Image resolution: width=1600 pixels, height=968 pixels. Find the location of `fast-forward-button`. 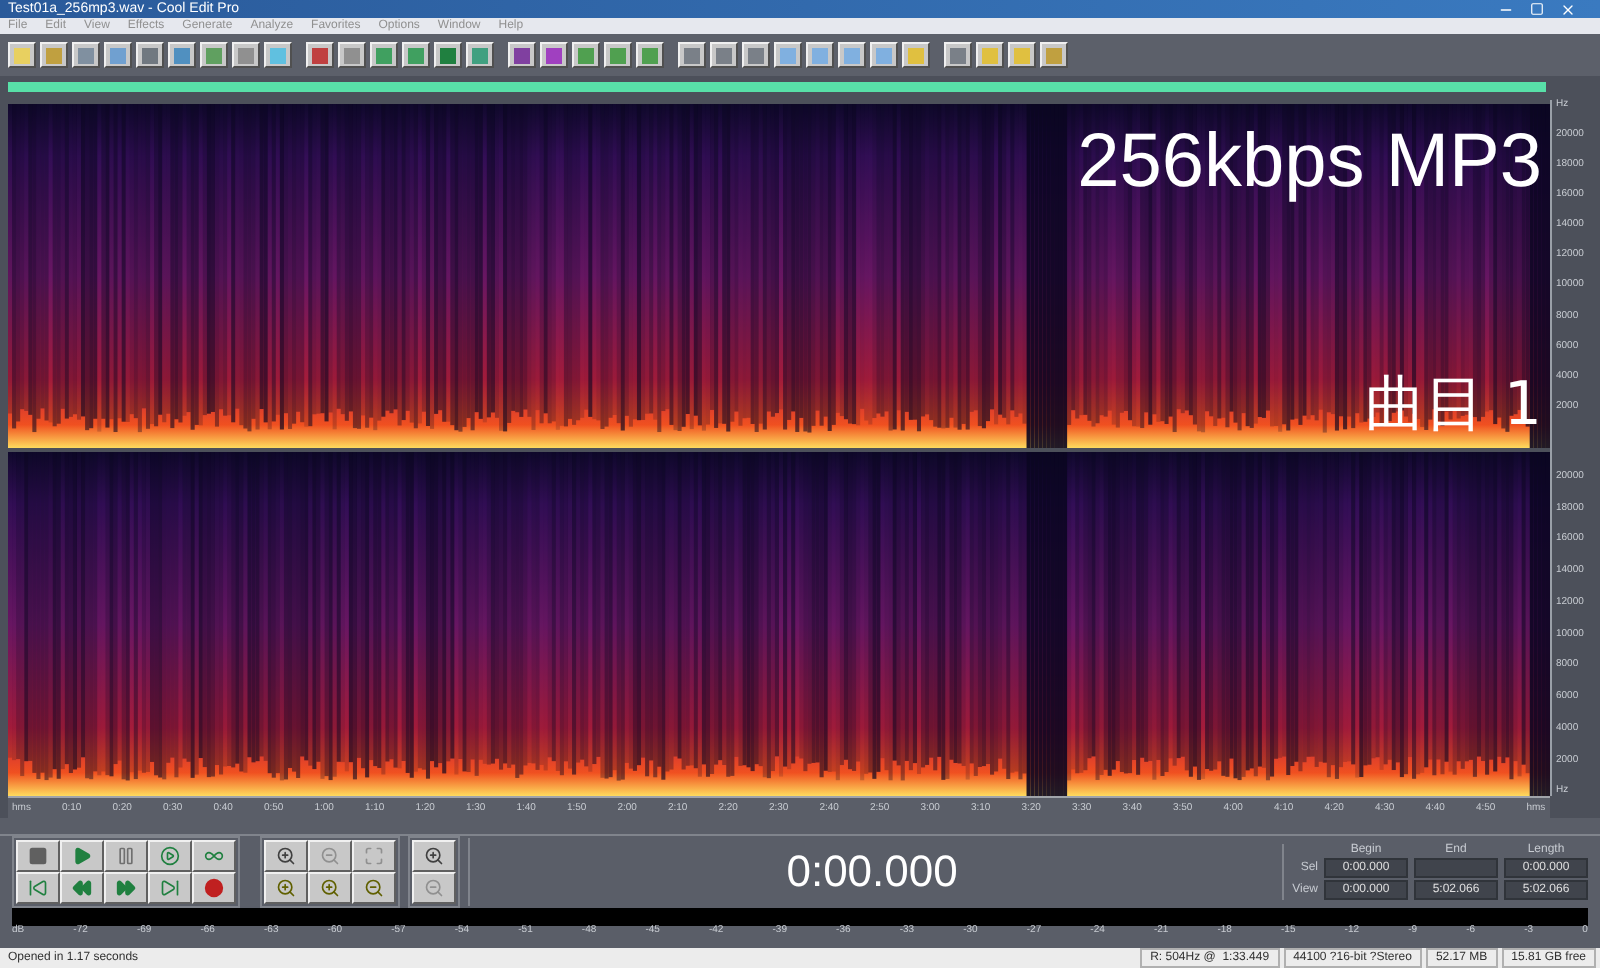

fast-forward-button is located at coordinates (126, 887).